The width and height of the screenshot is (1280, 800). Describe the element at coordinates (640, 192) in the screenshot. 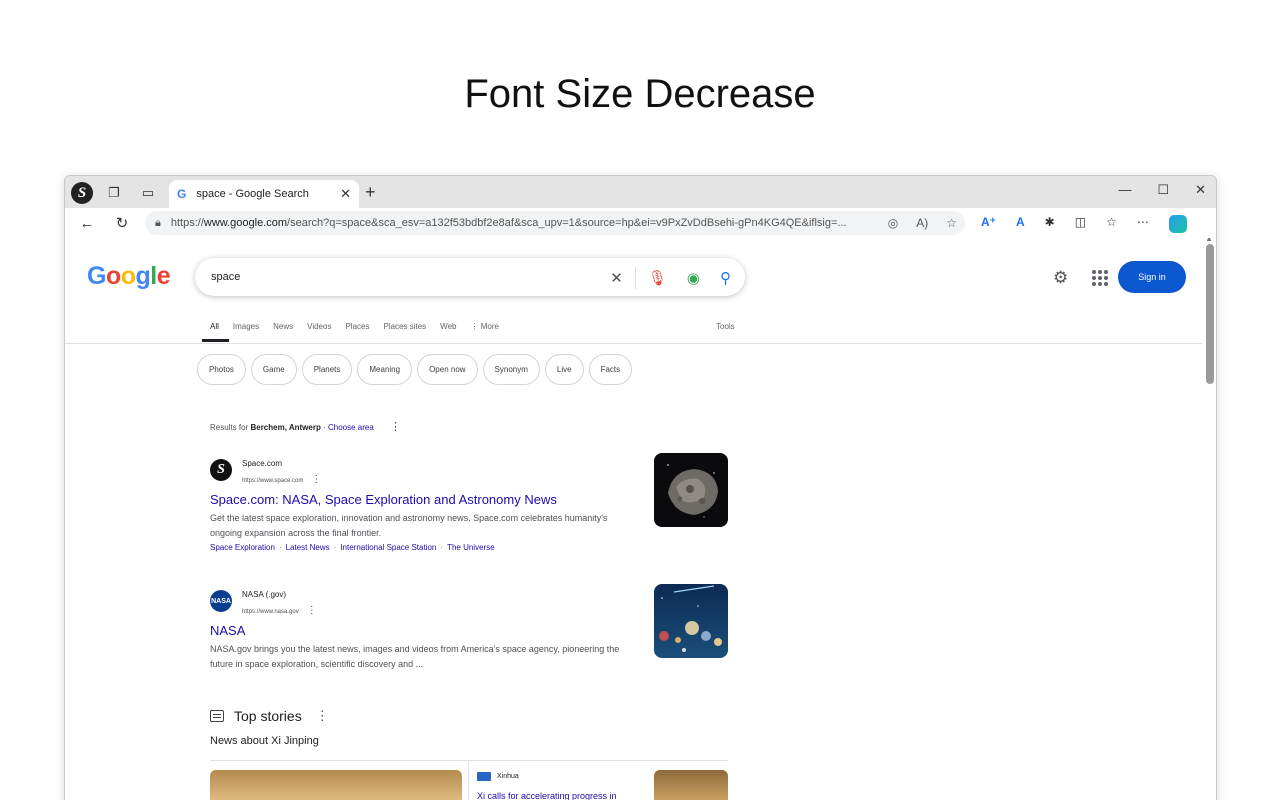

I see `tab-strip: S ❐ ▭ G space - Google Search ✕ + — ☐ ✕` at that location.